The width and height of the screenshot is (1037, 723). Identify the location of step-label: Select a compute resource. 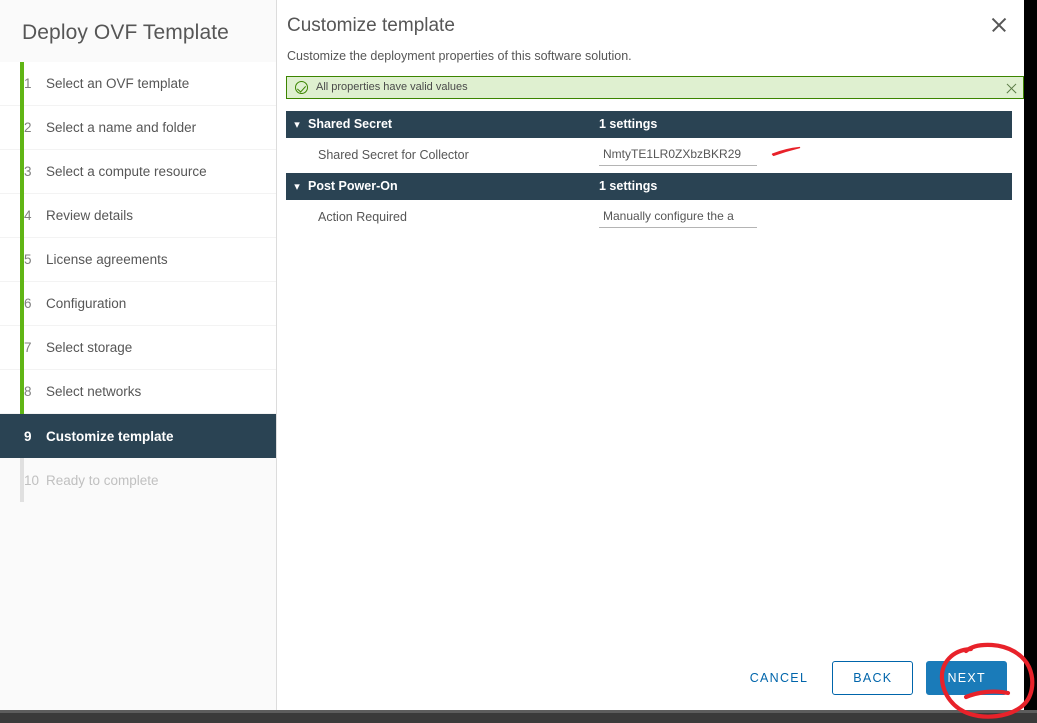
(126, 172).